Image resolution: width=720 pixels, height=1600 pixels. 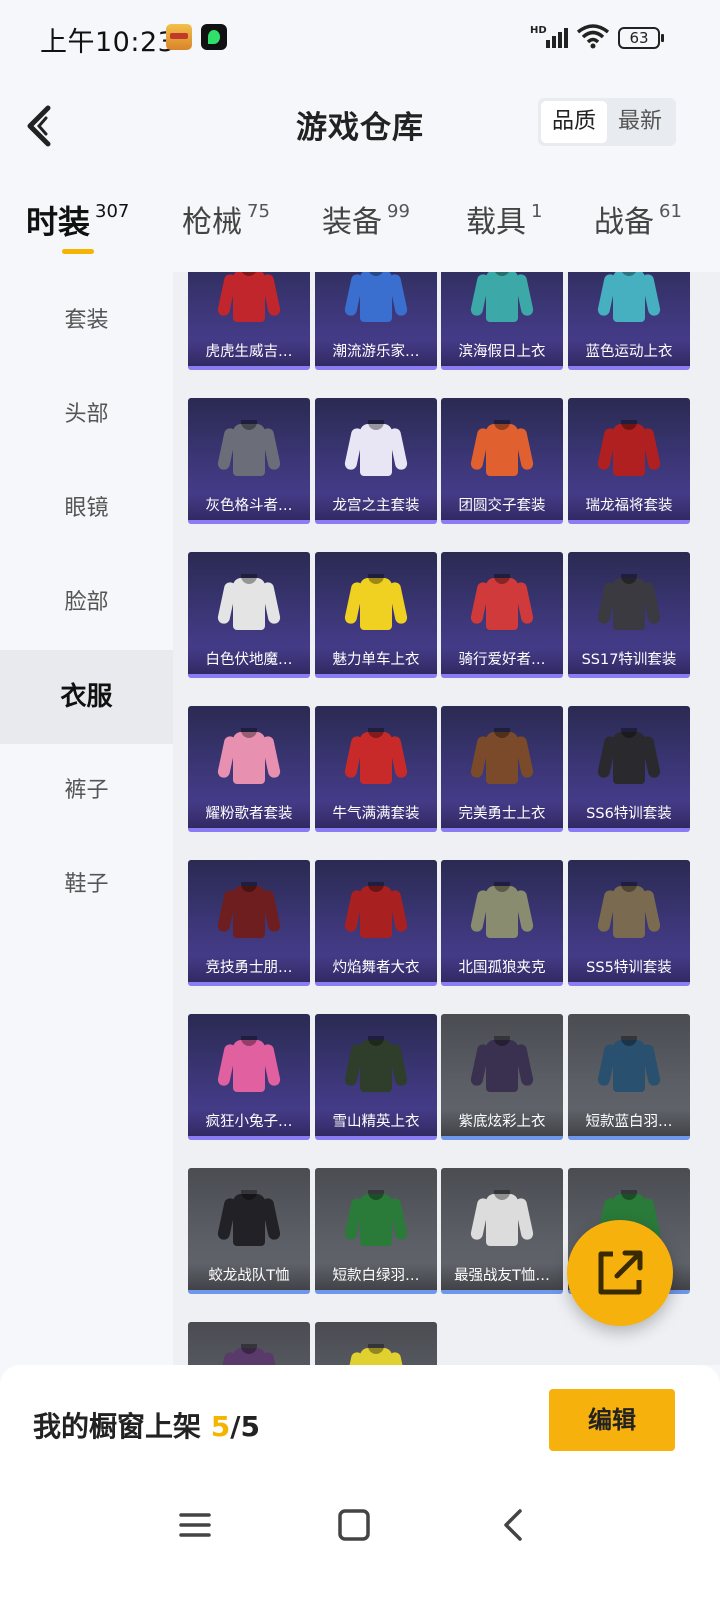 What do you see at coordinates (629, 769) in the screenshot?
I see `item-card: SS6特训套装` at bounding box center [629, 769].